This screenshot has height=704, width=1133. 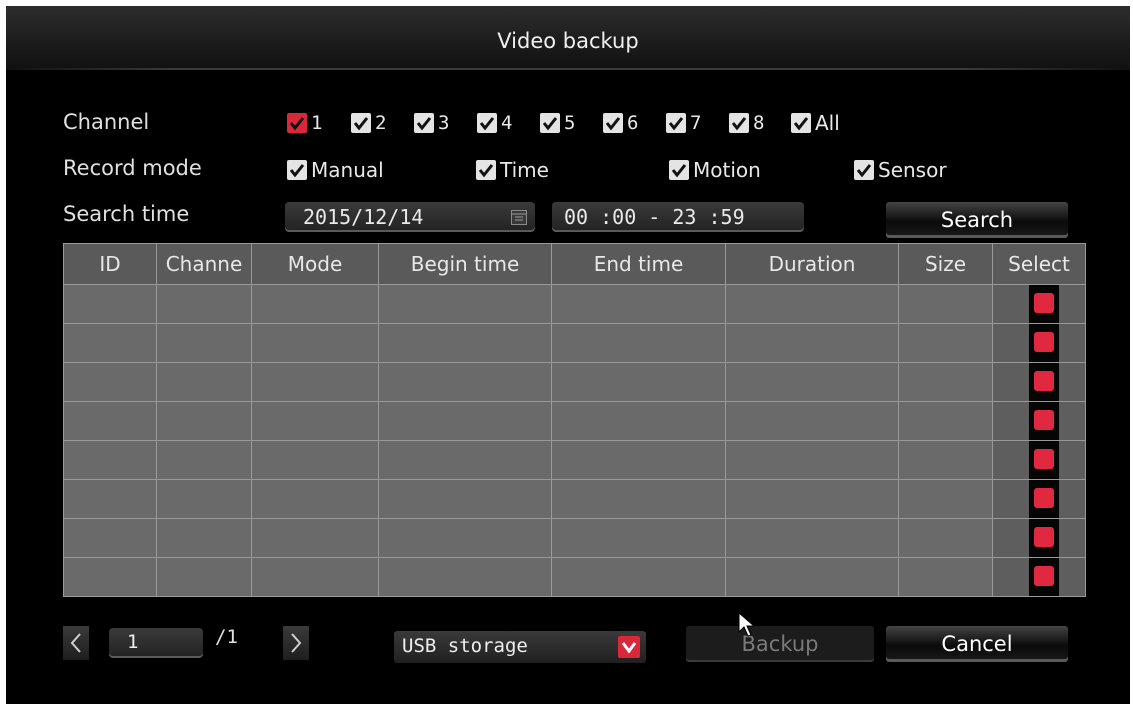 What do you see at coordinates (519, 217) in the screenshot?
I see `calendar-icon` at bounding box center [519, 217].